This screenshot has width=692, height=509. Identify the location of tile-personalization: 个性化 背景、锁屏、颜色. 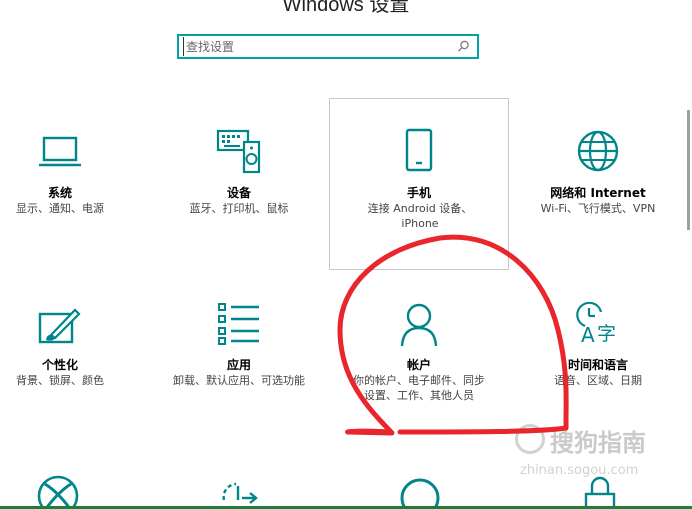
(74, 350).